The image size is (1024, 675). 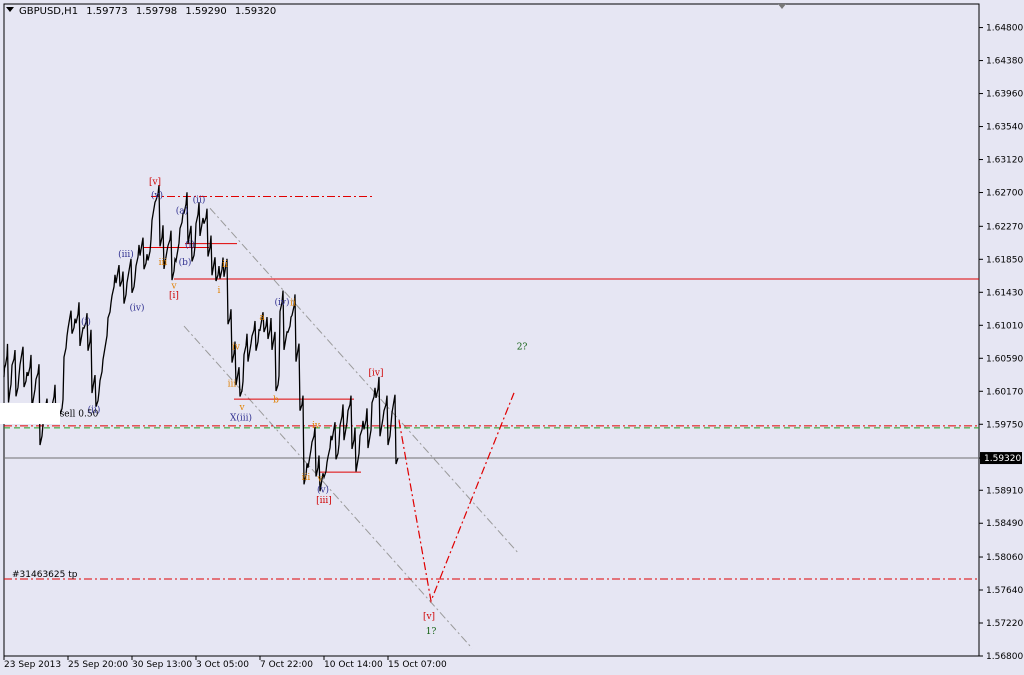 What do you see at coordinates (1004, 657) in the screenshot?
I see `y-tick-label: 1.56800` at bounding box center [1004, 657].